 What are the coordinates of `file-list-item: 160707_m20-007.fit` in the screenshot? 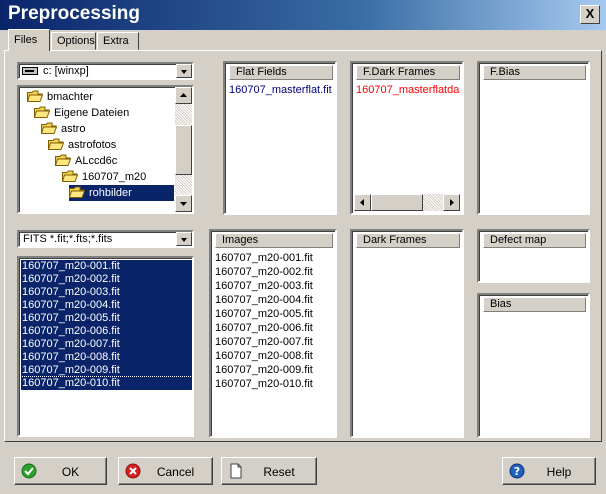 It's located at (106, 344).